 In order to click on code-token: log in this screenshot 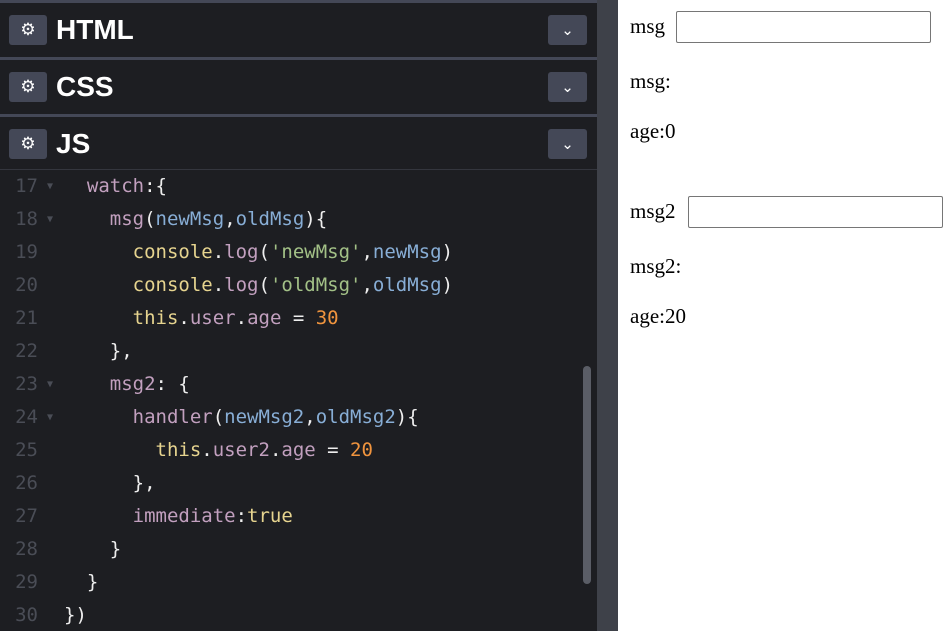, I will do `click(241, 252)`.